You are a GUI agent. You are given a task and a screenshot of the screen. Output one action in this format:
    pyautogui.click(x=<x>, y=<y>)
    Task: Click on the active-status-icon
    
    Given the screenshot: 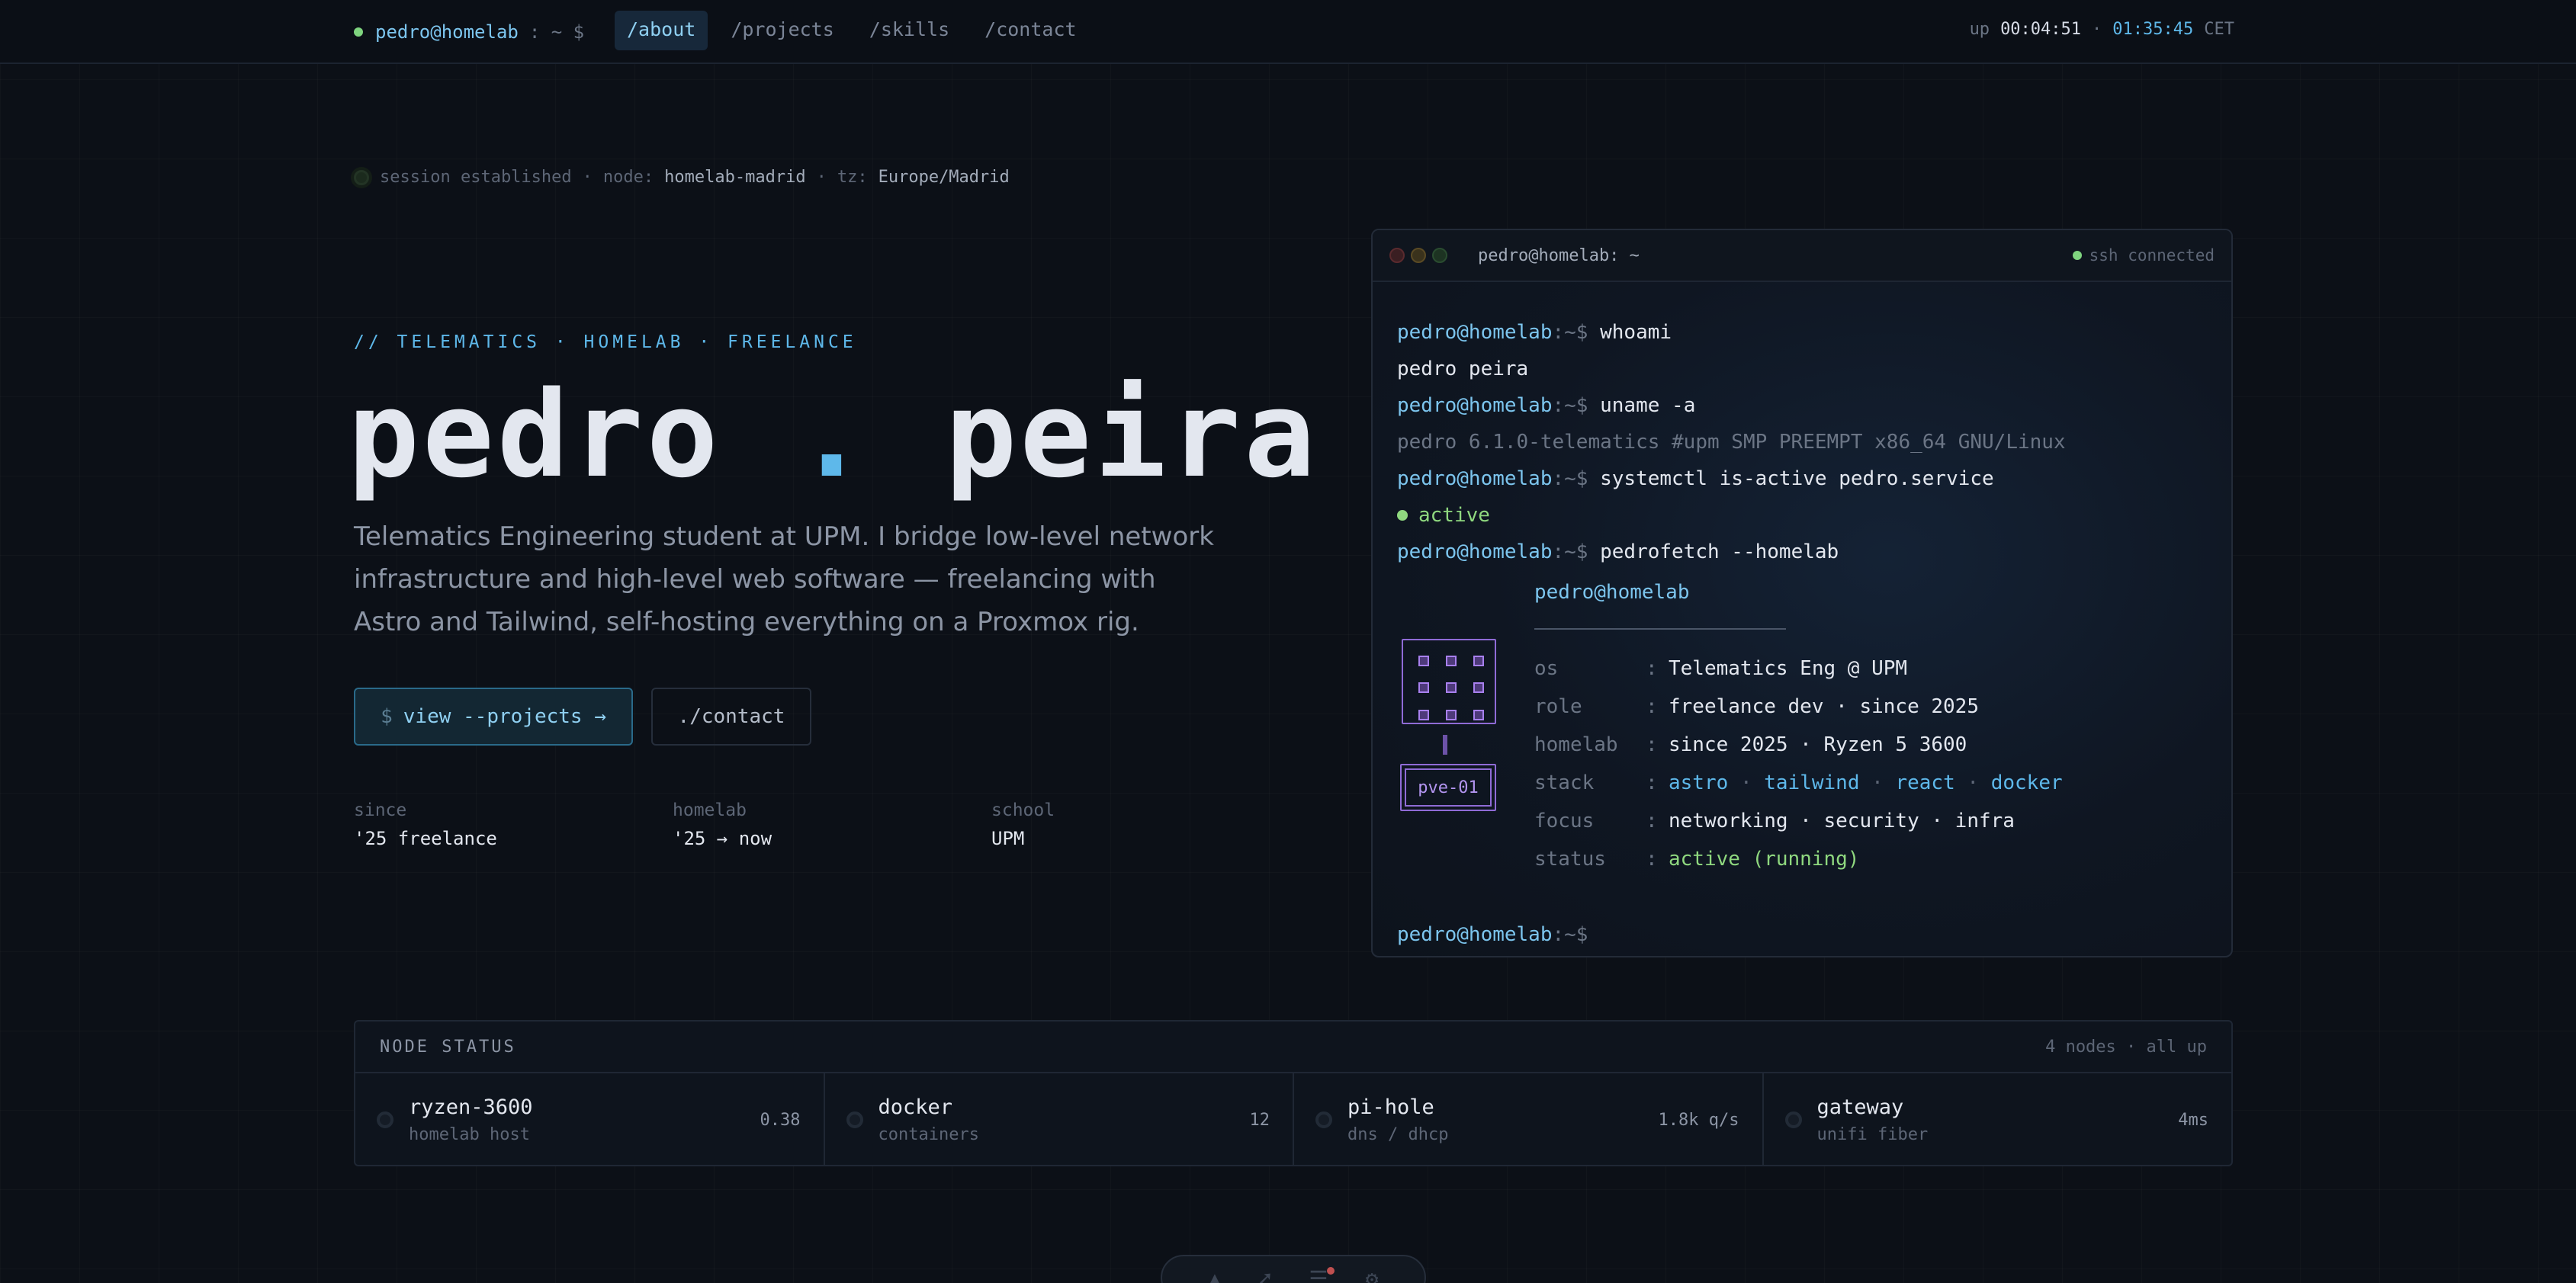 What is the action you would take?
    pyautogui.click(x=1402, y=516)
    